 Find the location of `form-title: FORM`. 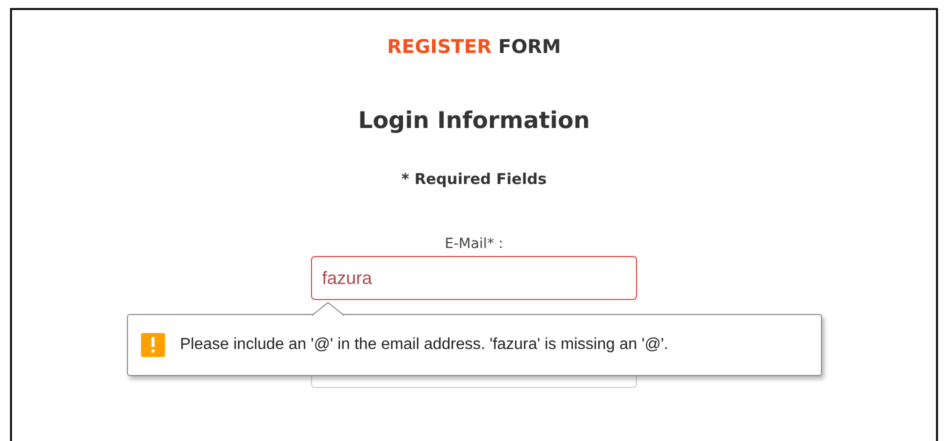

form-title: FORM is located at coordinates (529, 47).